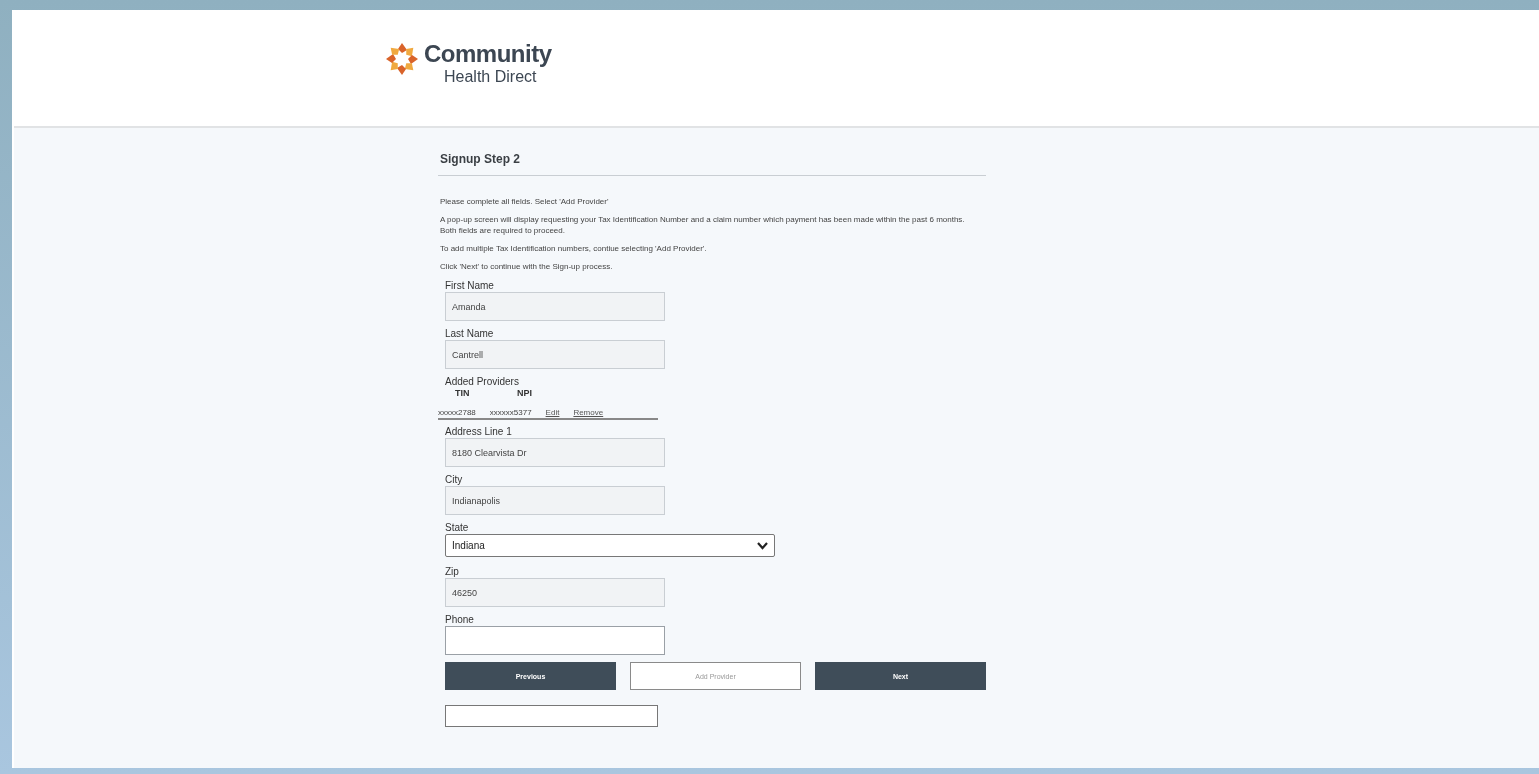 Image resolution: width=1539 pixels, height=774 pixels. I want to click on tin-value: xxxxx2788, so click(457, 412).